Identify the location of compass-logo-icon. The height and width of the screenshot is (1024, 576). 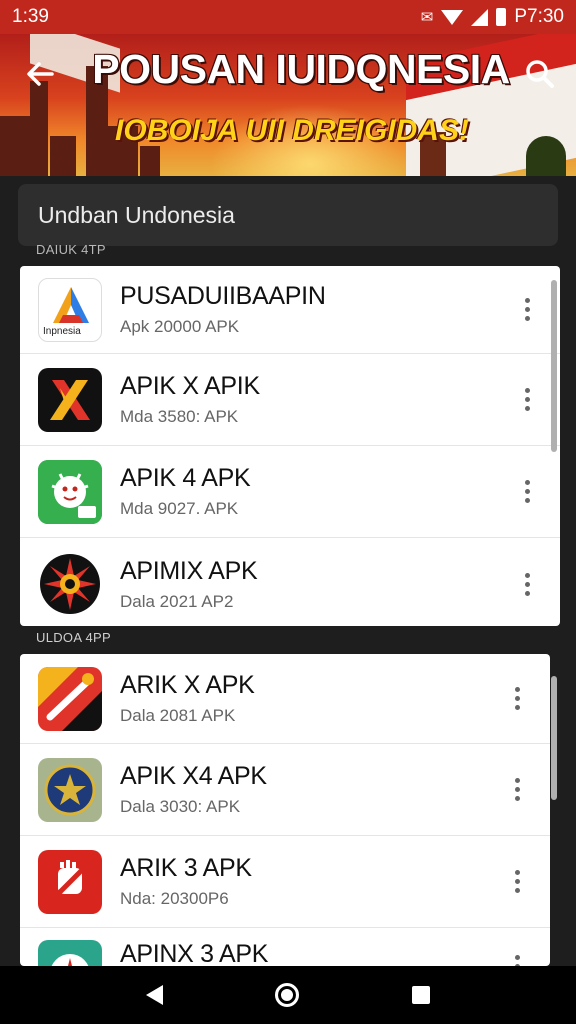
(70, 953).